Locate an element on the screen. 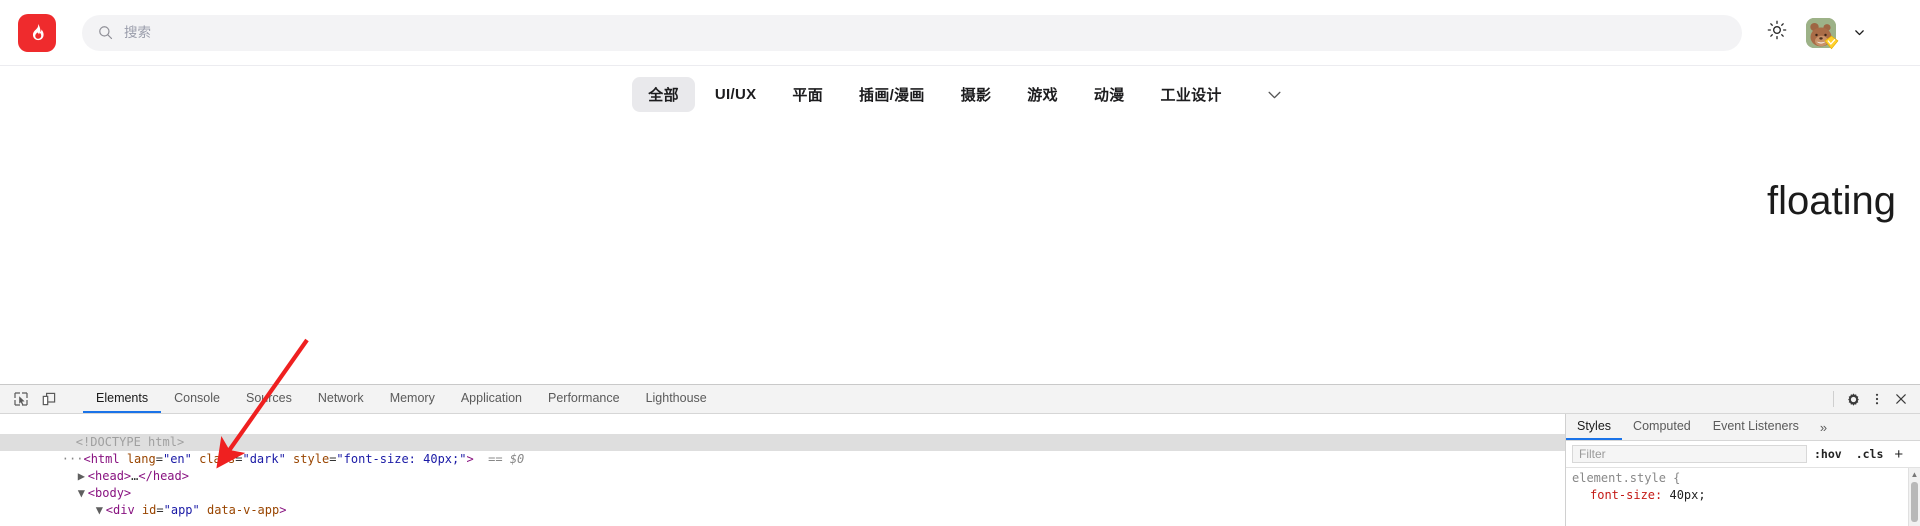 The height and width of the screenshot is (526, 1920). dom-line-body: ▼ <body> is located at coordinates (782, 484).